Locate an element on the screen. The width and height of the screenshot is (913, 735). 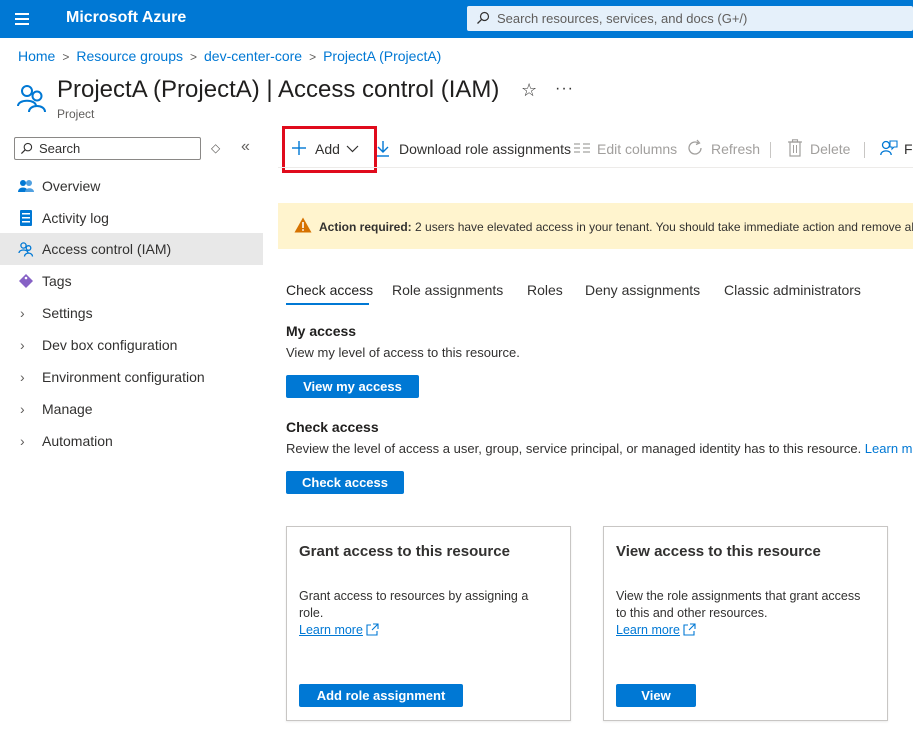
active-tab-indicator is located at coordinates (327, 304).